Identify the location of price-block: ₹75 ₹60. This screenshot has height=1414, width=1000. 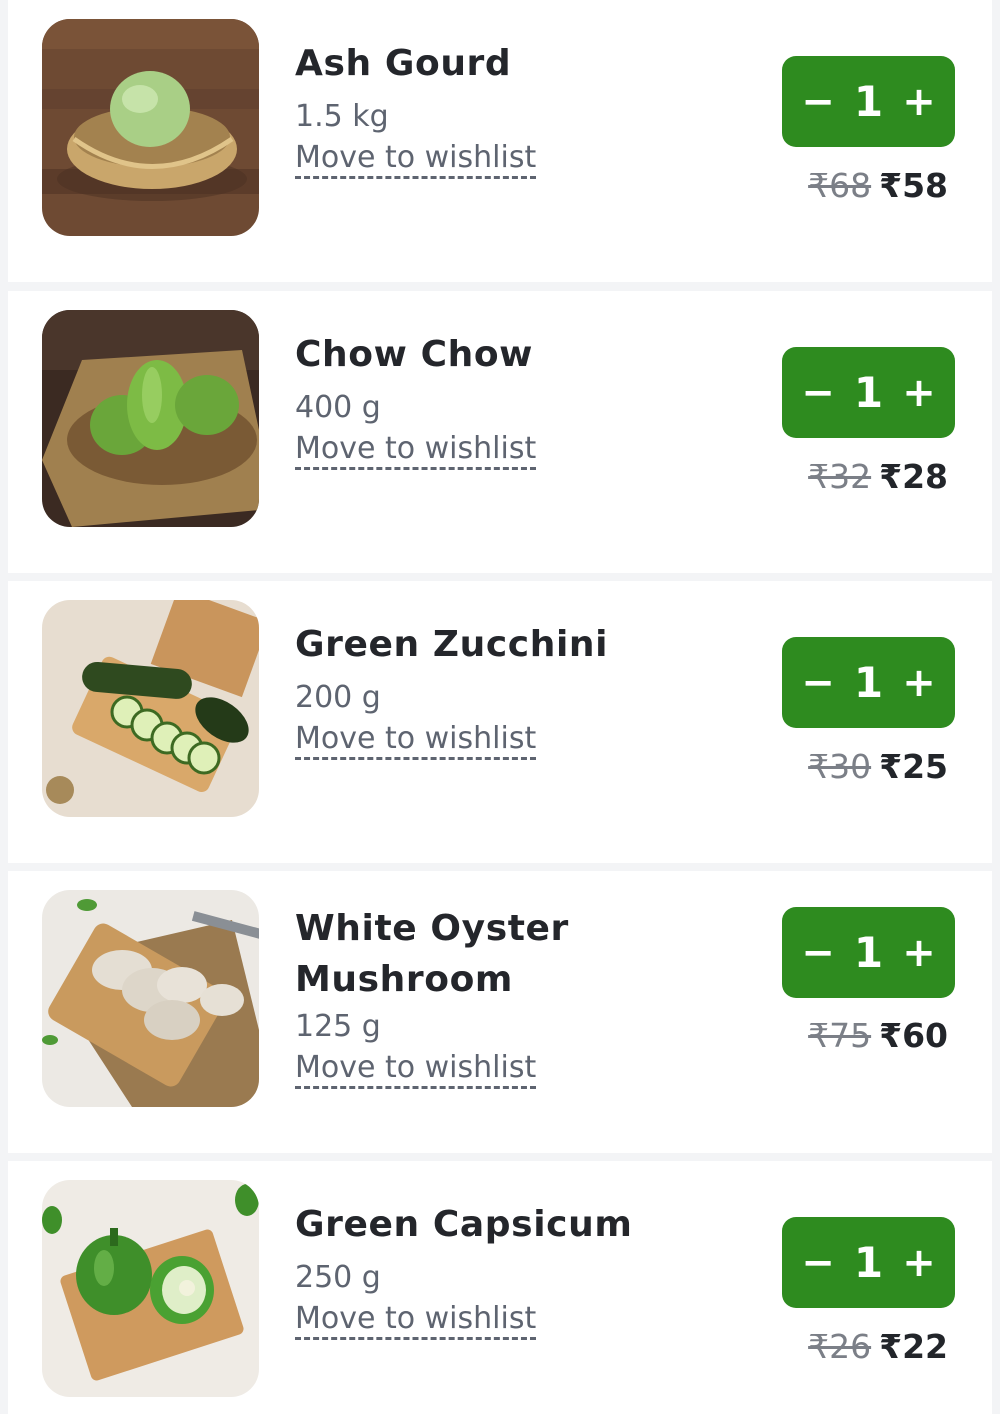
(828, 1036).